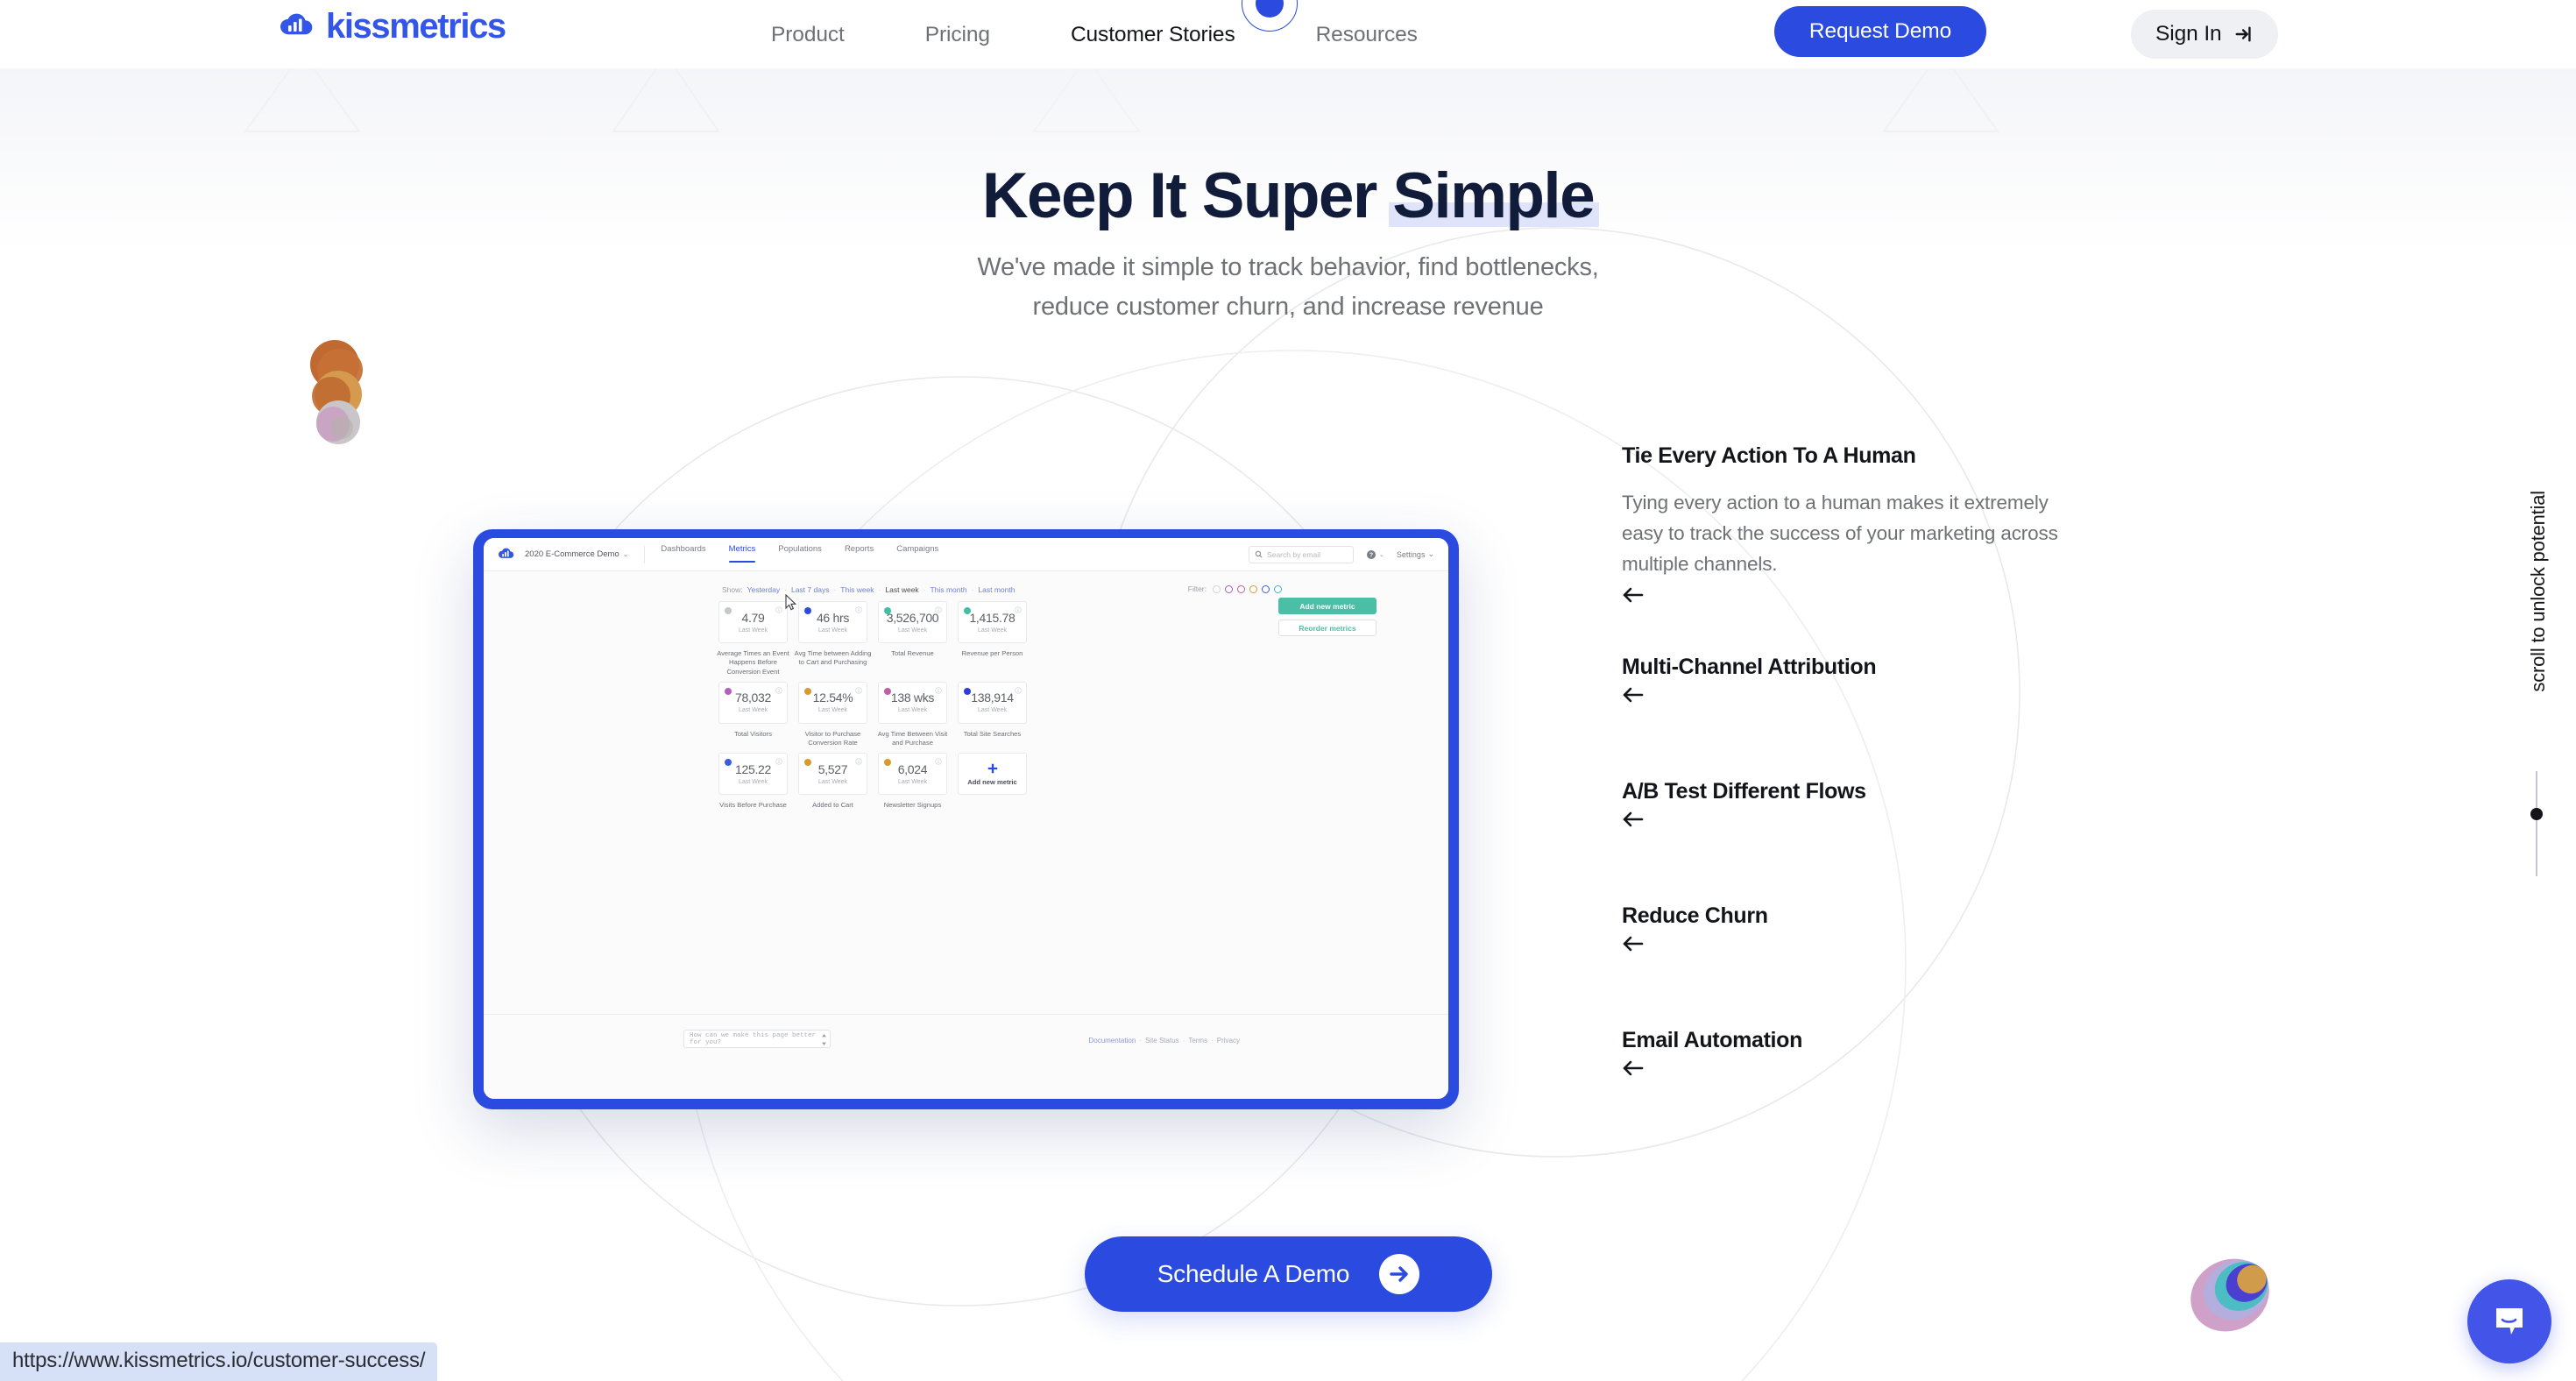  Describe the element at coordinates (2509, 1321) in the screenshot. I see `intercom-chat-button` at that location.